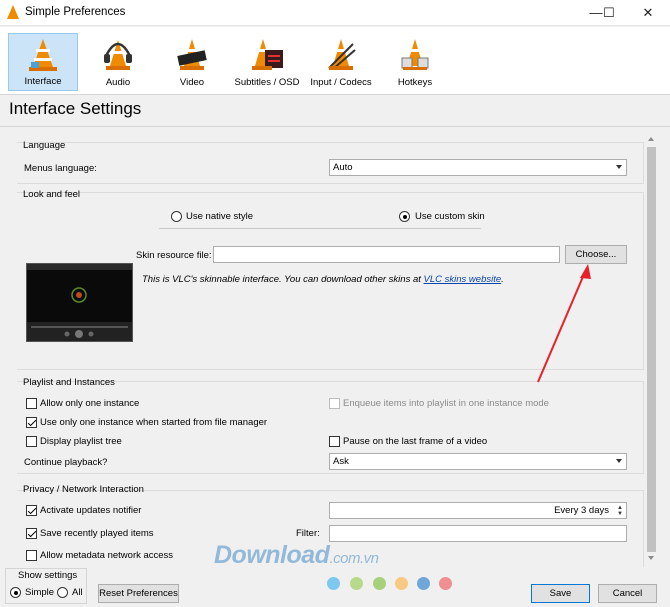 This screenshot has width=670, height=607. Describe the element at coordinates (415, 54) in the screenshot. I see `hotkeys-cone-icon` at that location.